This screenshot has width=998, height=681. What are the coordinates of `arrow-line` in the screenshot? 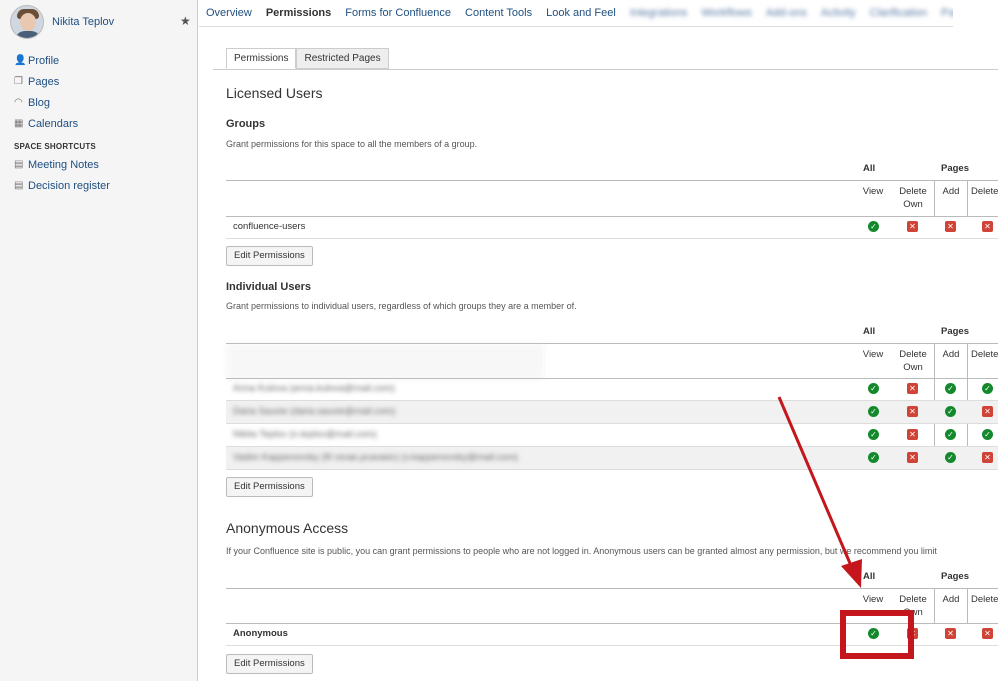 It's located at (815, 482).